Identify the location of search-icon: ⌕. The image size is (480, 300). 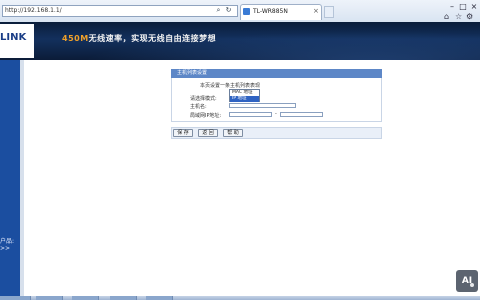
(218, 10).